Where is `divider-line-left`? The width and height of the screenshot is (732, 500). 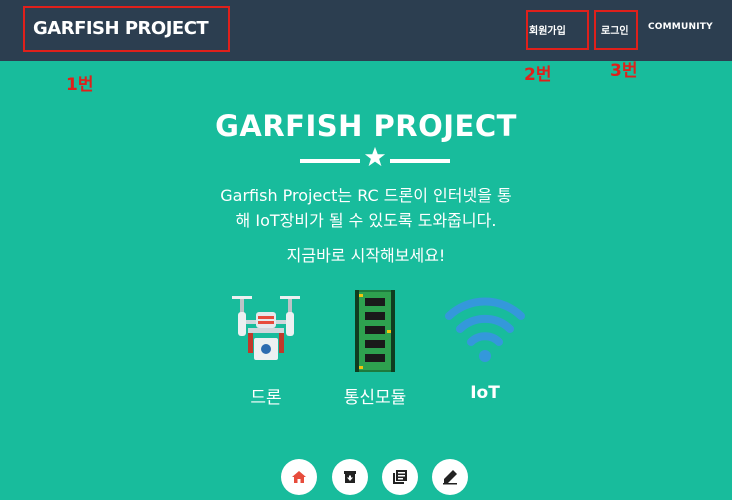
divider-line-left is located at coordinates (330, 161).